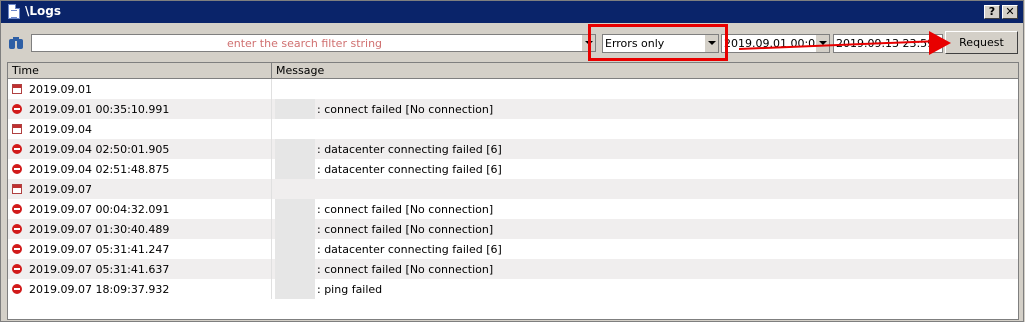 Image resolution: width=1025 pixels, height=322 pixels. I want to click on close-button: ✕, so click(1010, 12).